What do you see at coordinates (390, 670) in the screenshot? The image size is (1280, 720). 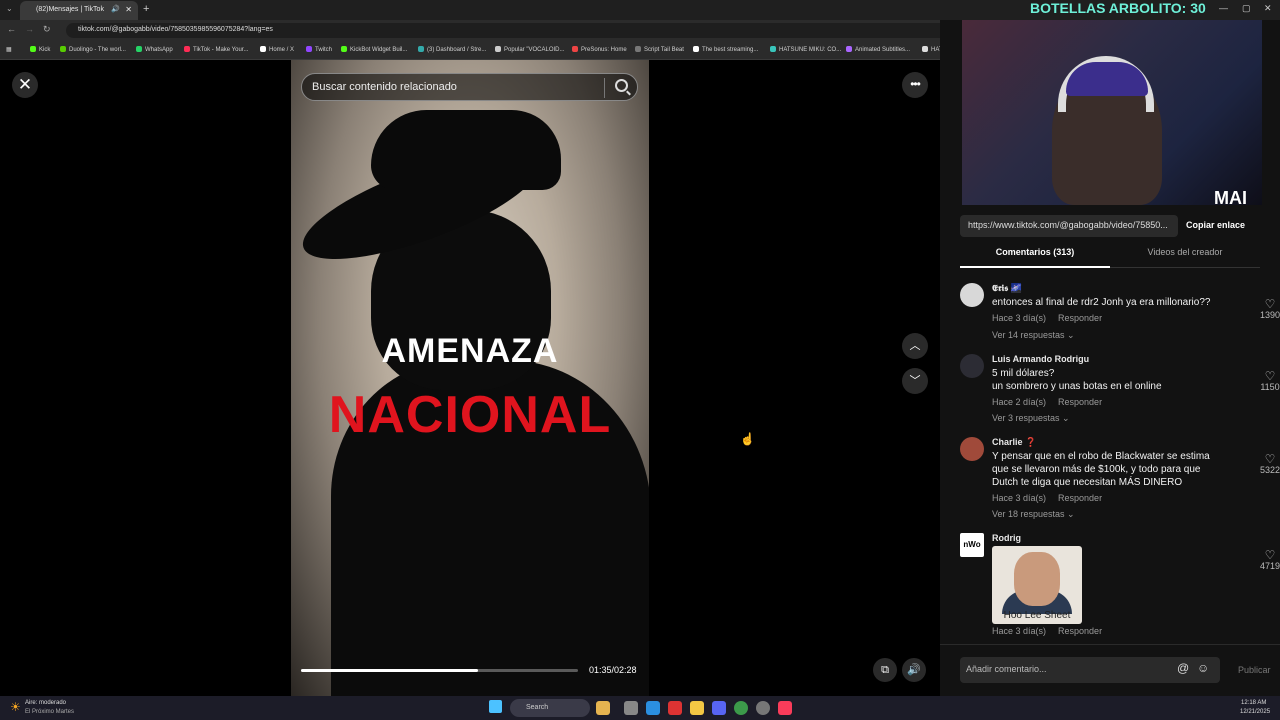 I see `video-progress-fill` at bounding box center [390, 670].